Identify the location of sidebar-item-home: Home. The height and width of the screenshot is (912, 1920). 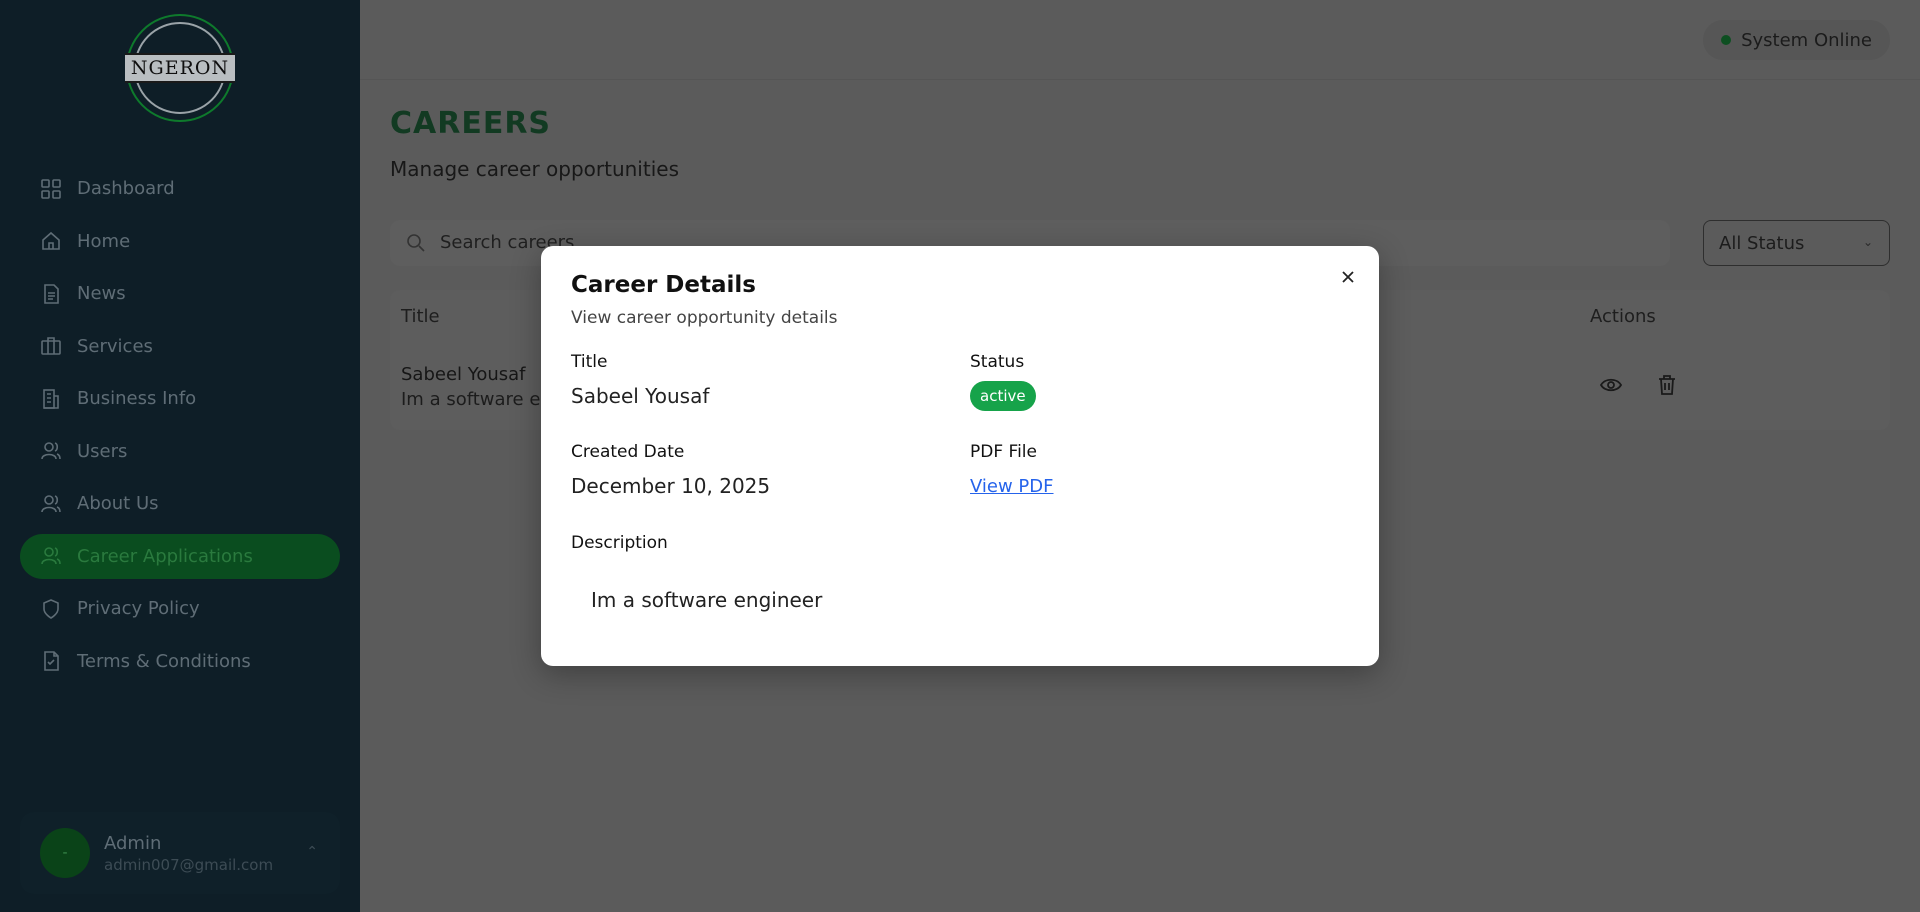
(180, 241).